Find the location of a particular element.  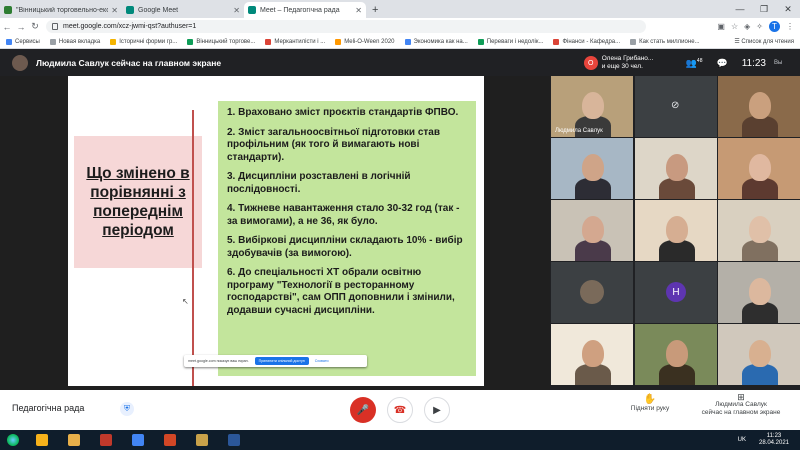

tray-date: 28.04.2021 is located at coordinates (774, 443).